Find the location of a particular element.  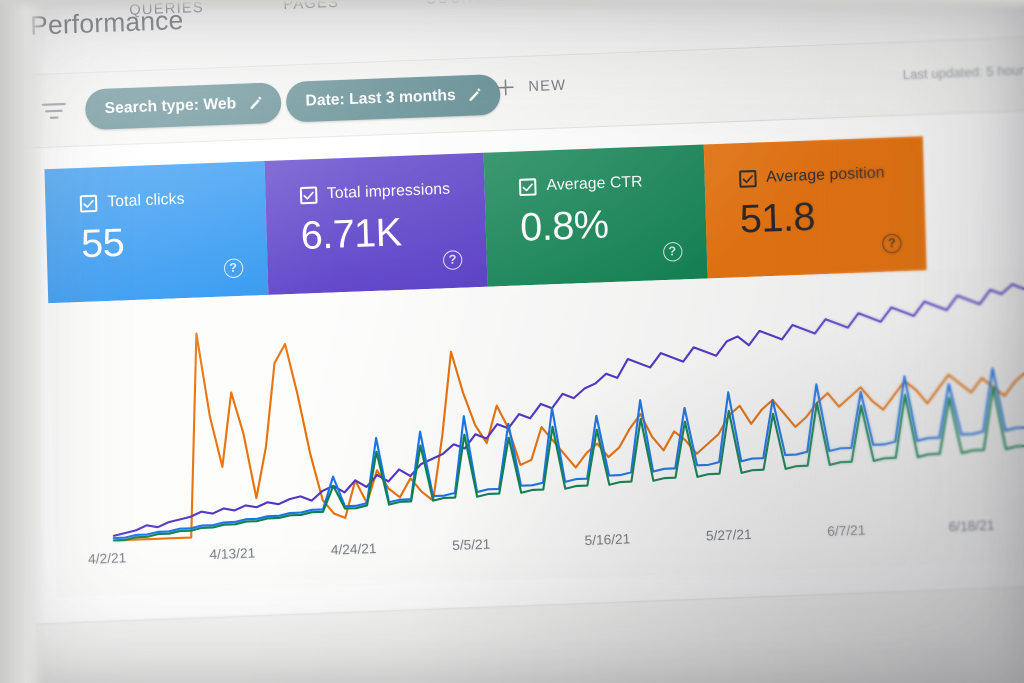

x-axis-tick-label: 4/13/21 is located at coordinates (232, 554).